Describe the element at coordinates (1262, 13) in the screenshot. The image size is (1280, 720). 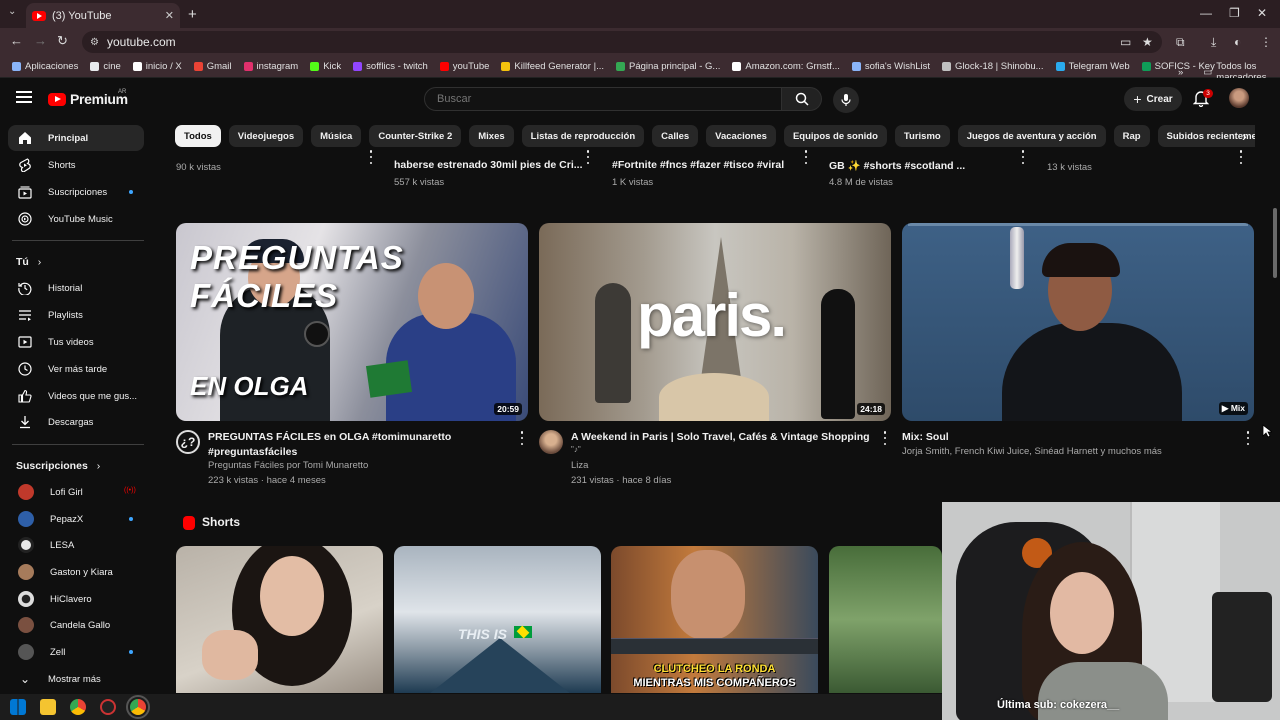
I see `close-window-icon: ✕` at that location.